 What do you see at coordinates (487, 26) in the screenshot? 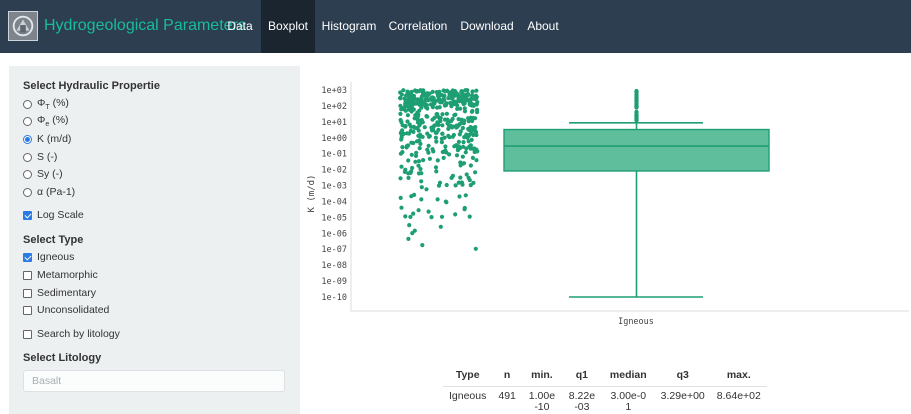
I see `tab-download: Download` at bounding box center [487, 26].